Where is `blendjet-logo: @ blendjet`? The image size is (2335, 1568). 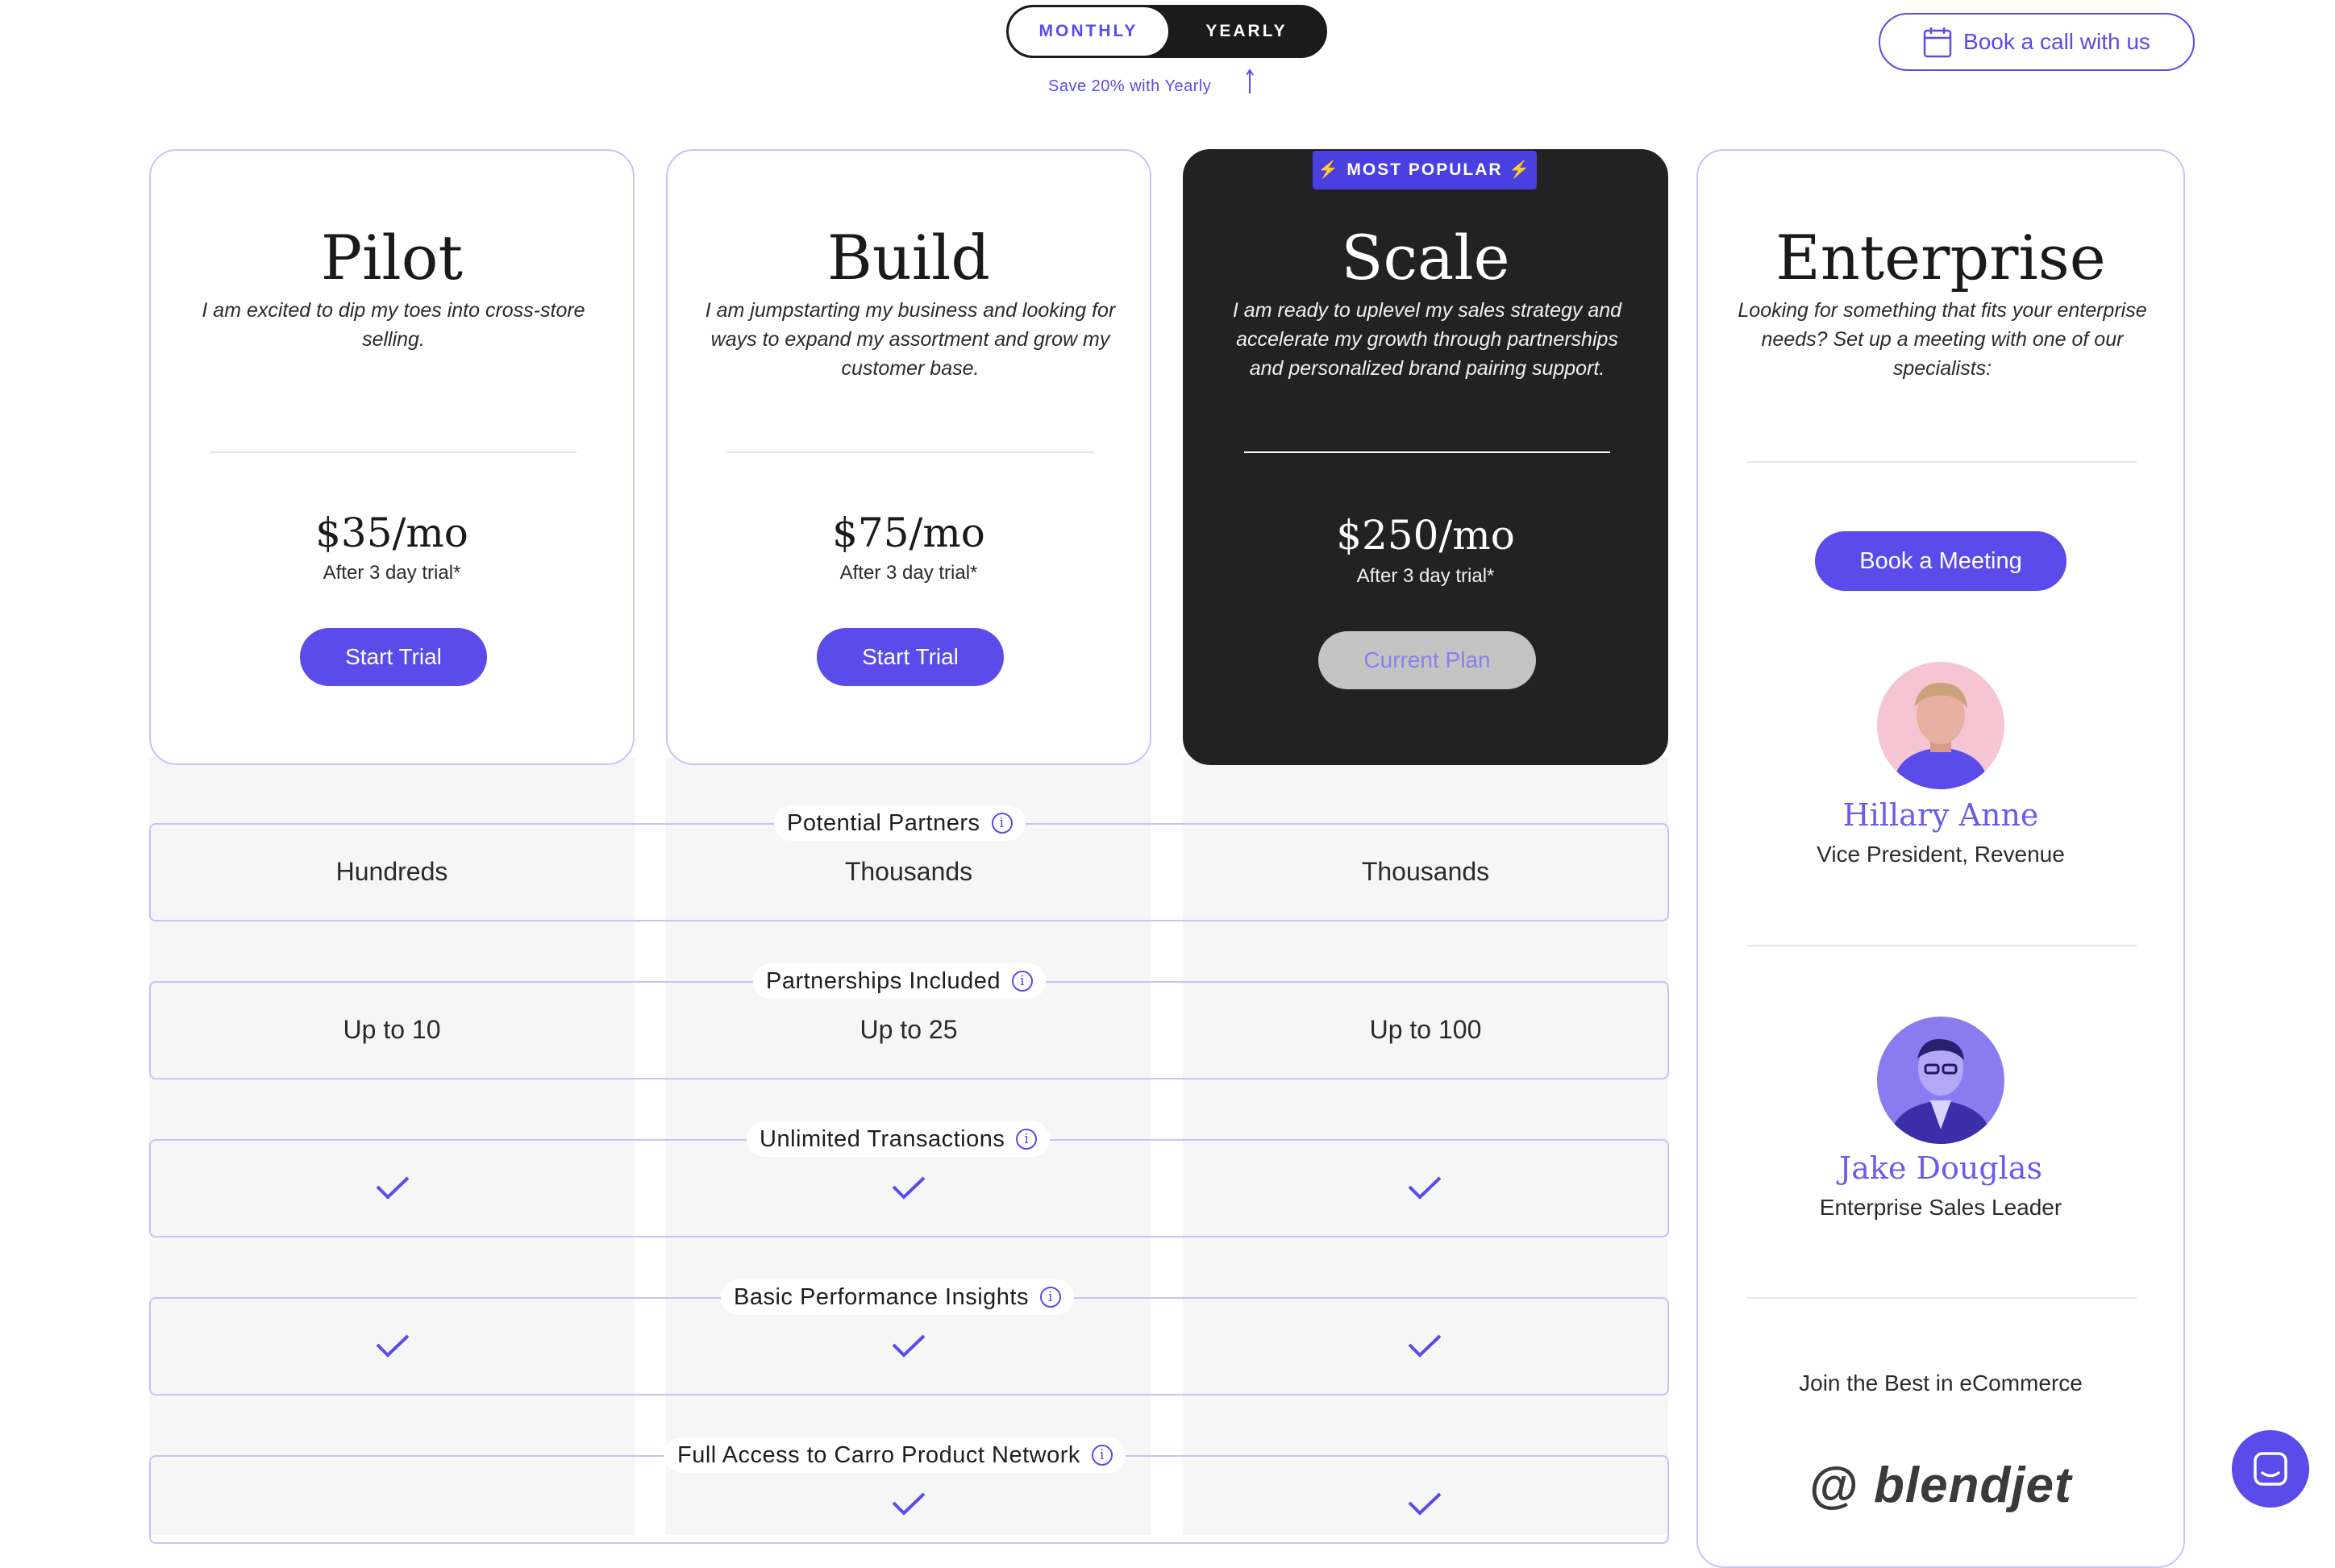 blendjet-logo: @ blendjet is located at coordinates (1940, 1485).